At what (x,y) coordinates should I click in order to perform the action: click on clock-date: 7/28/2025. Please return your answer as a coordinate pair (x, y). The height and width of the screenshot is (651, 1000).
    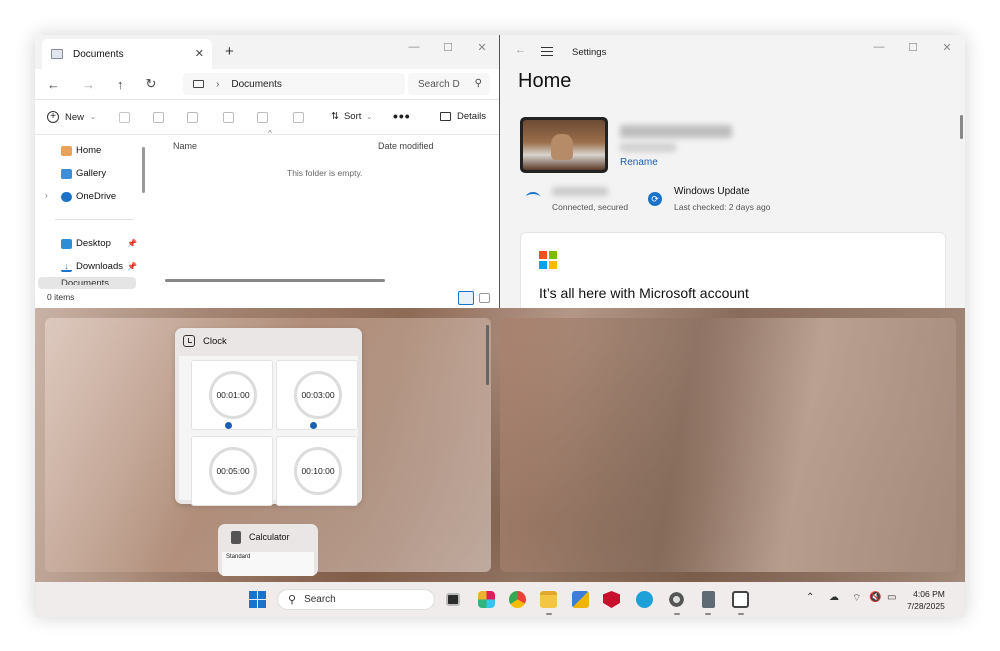
    Looking at the image, I should click on (926, 606).